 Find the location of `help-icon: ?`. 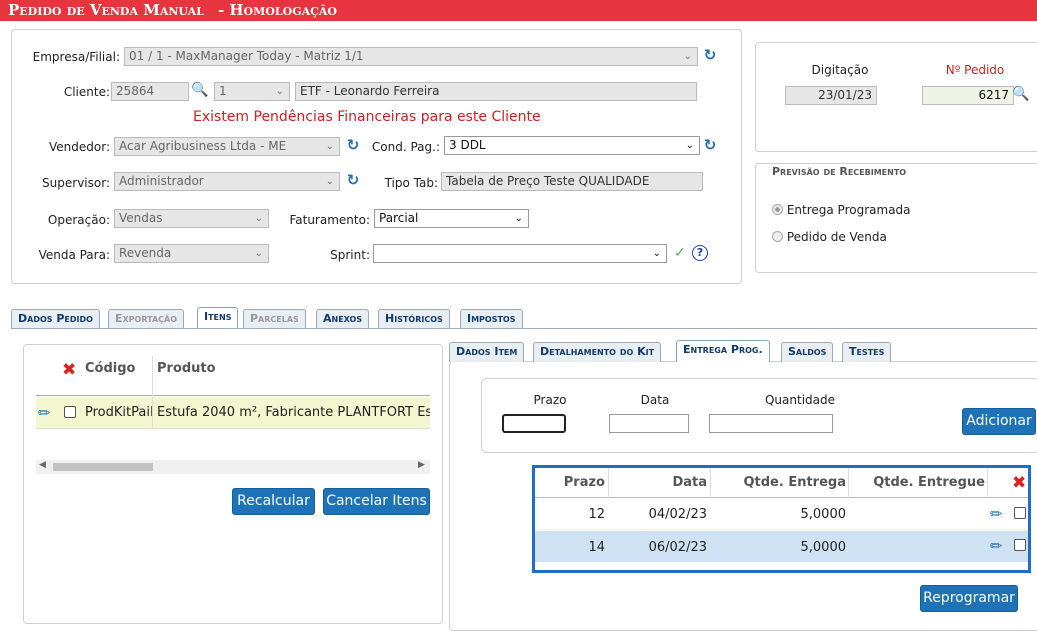

help-icon: ? is located at coordinates (700, 253).